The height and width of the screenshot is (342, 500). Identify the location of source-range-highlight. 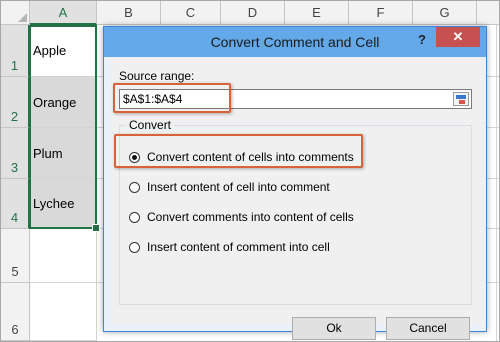
(172, 98).